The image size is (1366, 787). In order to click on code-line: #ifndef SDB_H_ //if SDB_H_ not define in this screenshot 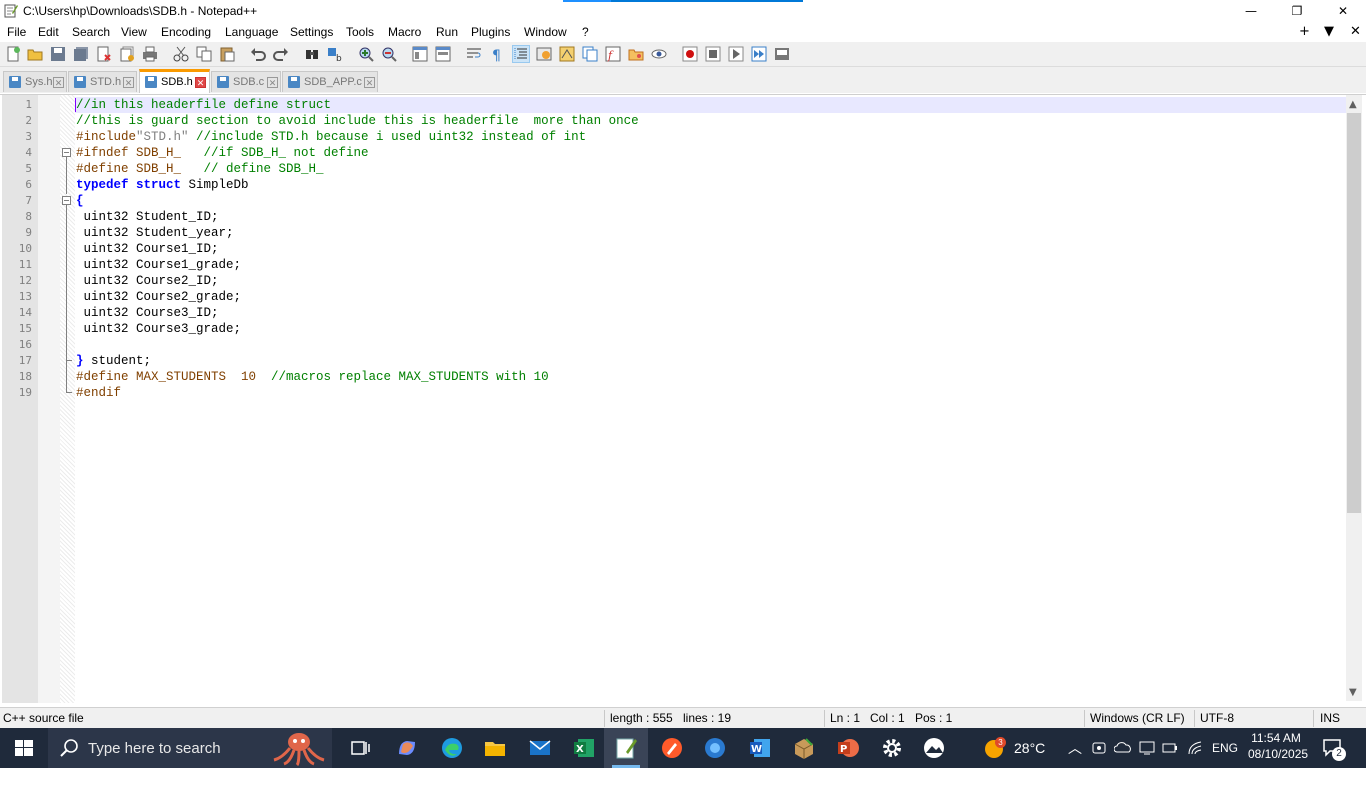, I will do `click(222, 153)`.